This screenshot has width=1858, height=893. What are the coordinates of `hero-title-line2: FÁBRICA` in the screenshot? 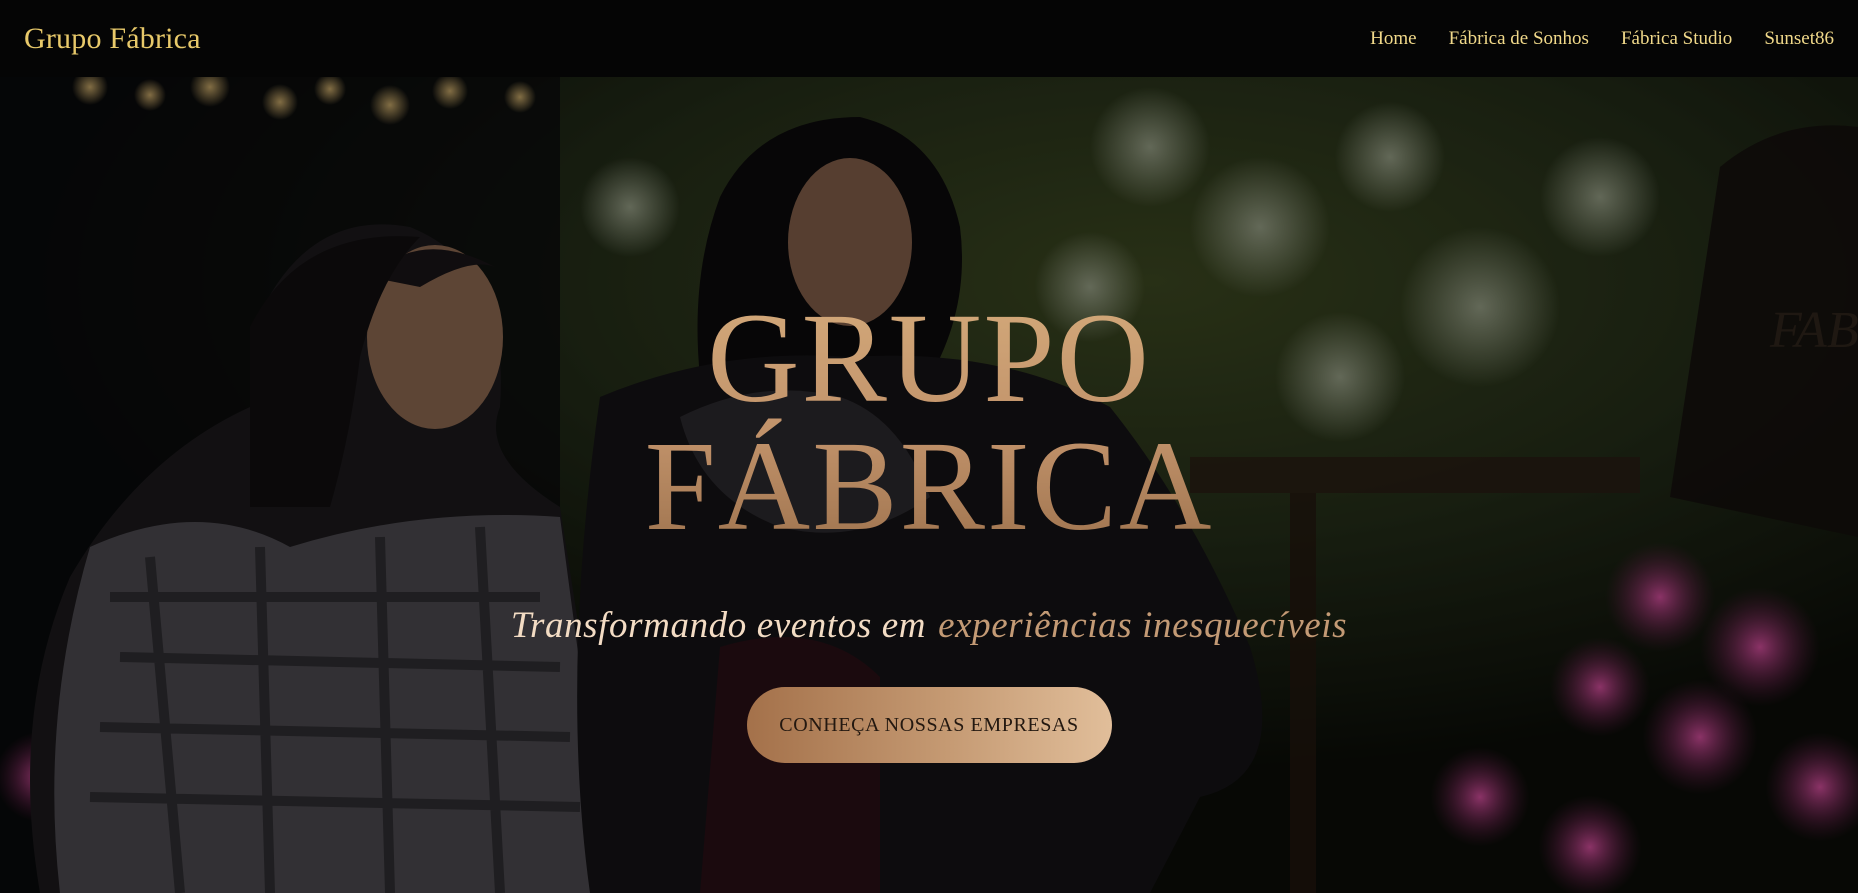 It's located at (929, 486).